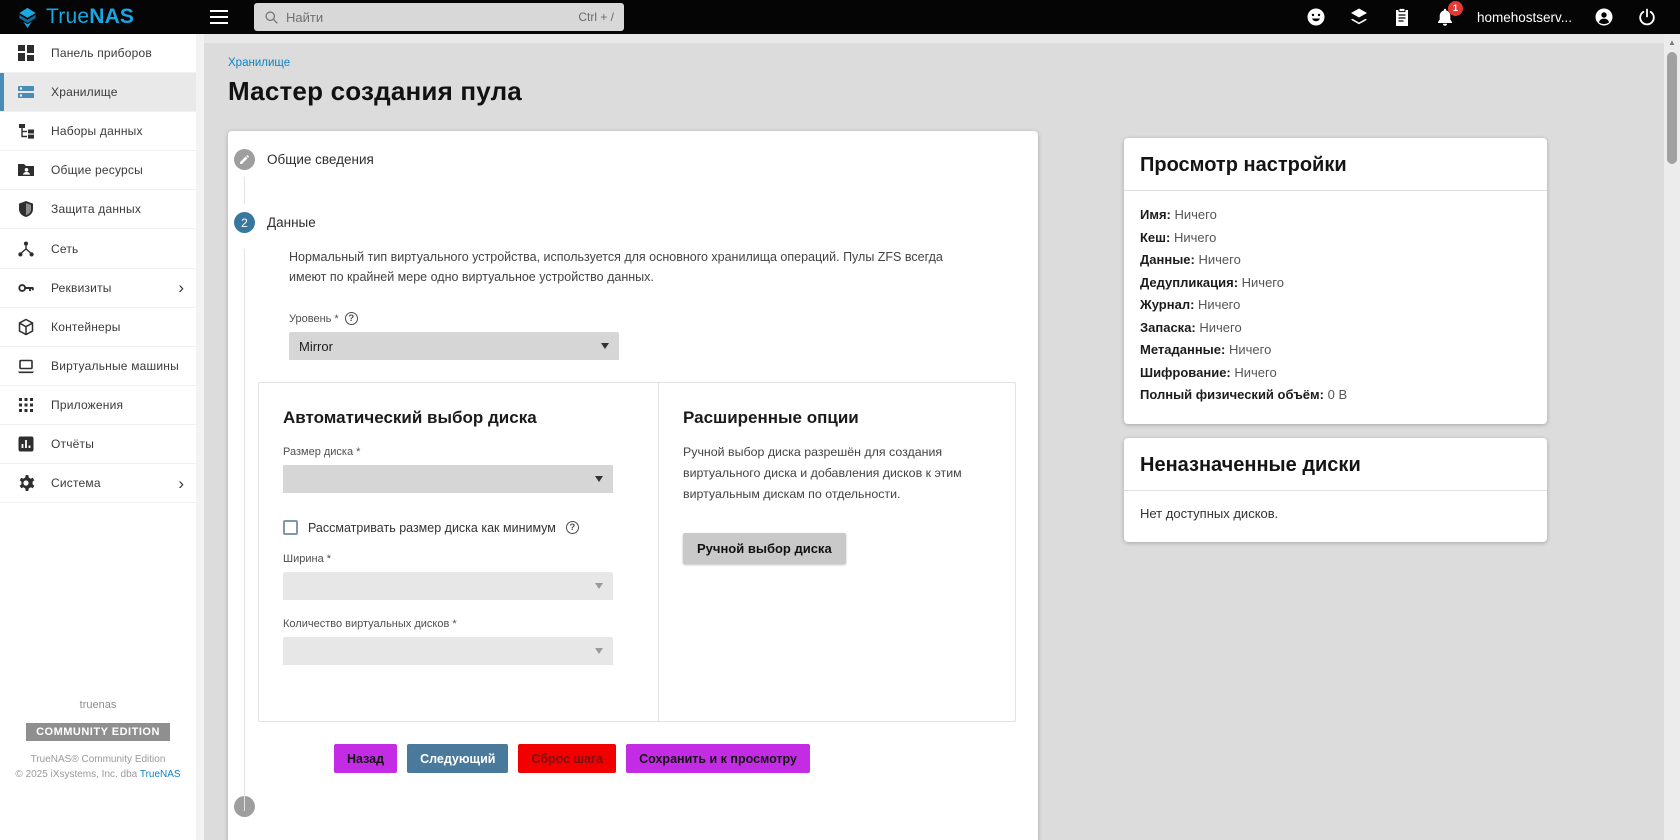  I want to click on sidebar-item-apps: Приложения, so click(98, 405).